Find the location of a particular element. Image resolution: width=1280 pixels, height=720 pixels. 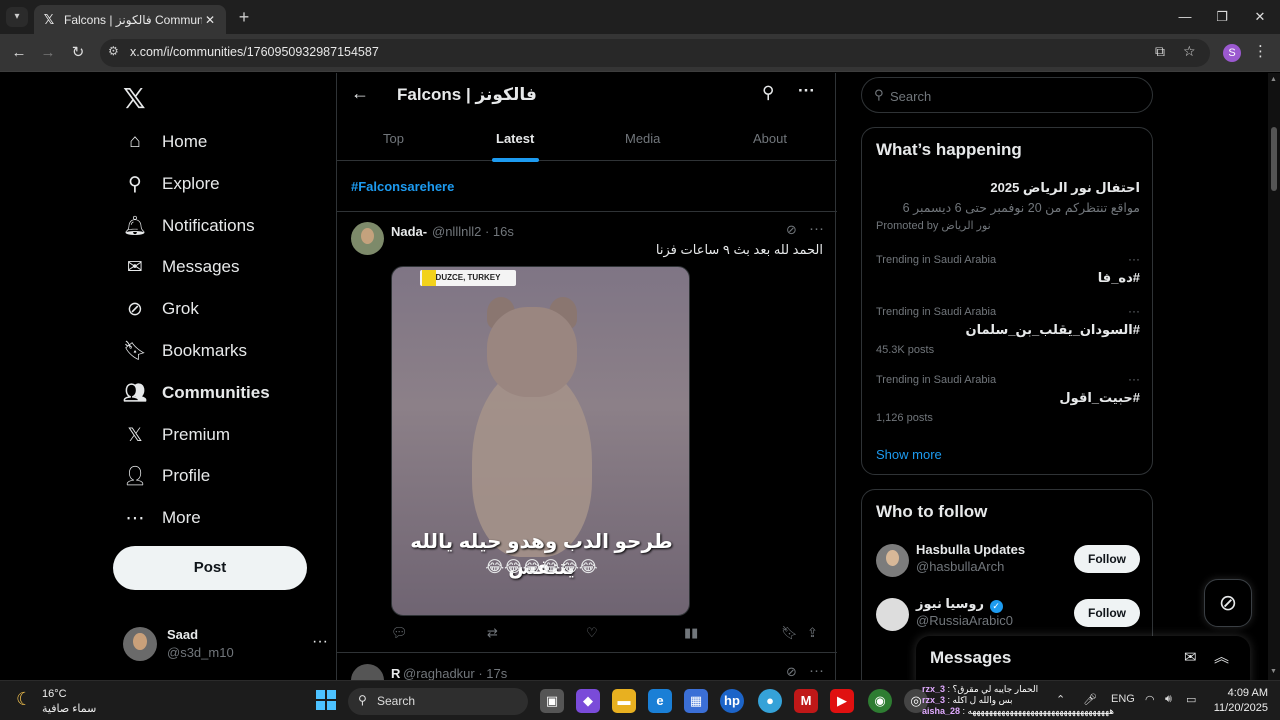

copilot-icon: ◆ is located at coordinates (588, 701).